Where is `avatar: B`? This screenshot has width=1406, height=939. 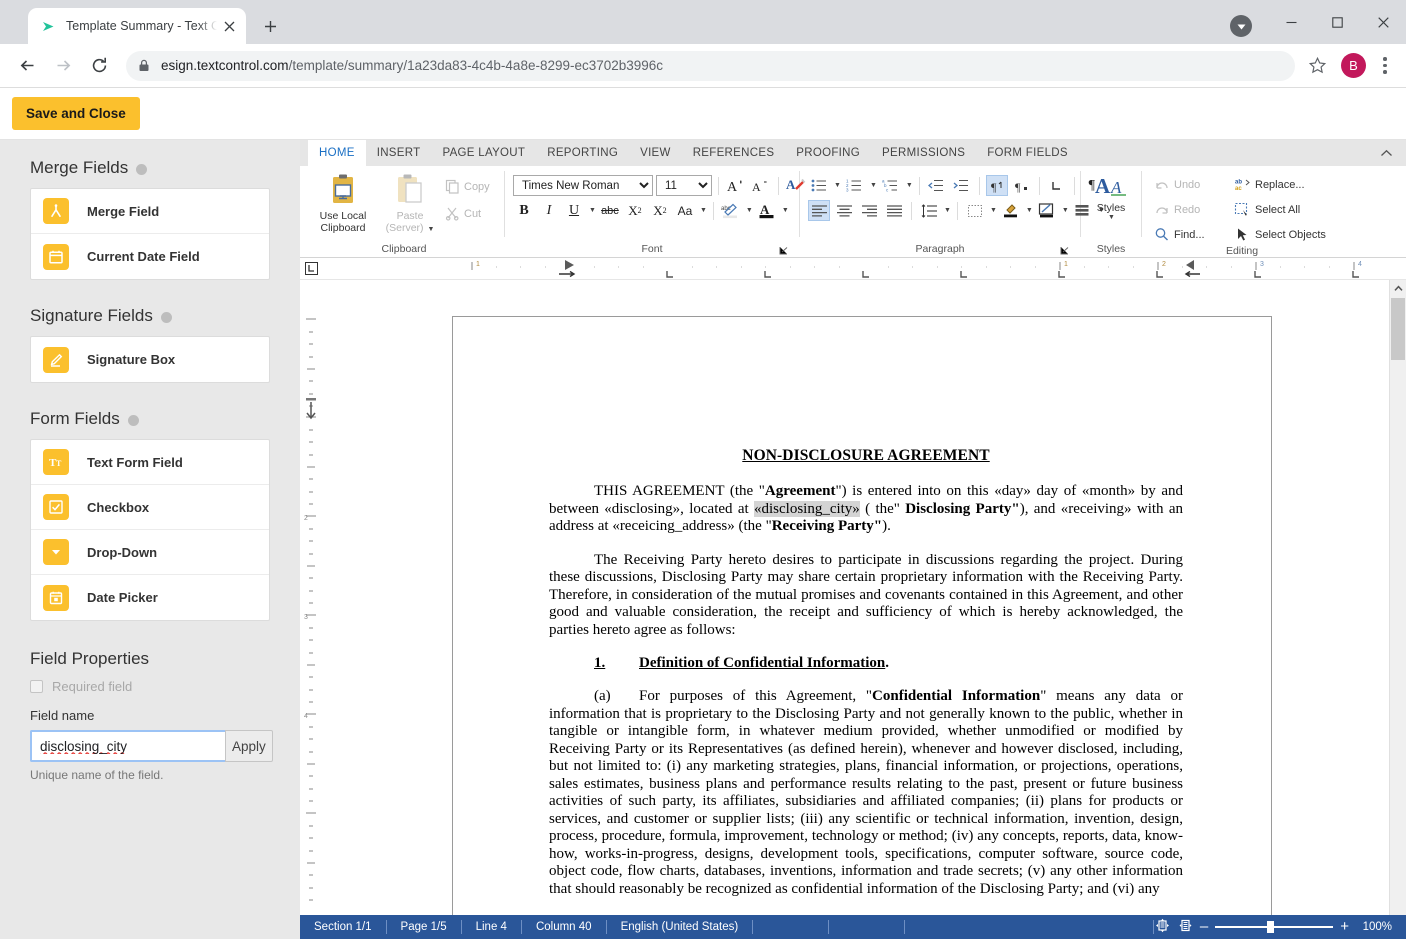 avatar: B is located at coordinates (1353, 65).